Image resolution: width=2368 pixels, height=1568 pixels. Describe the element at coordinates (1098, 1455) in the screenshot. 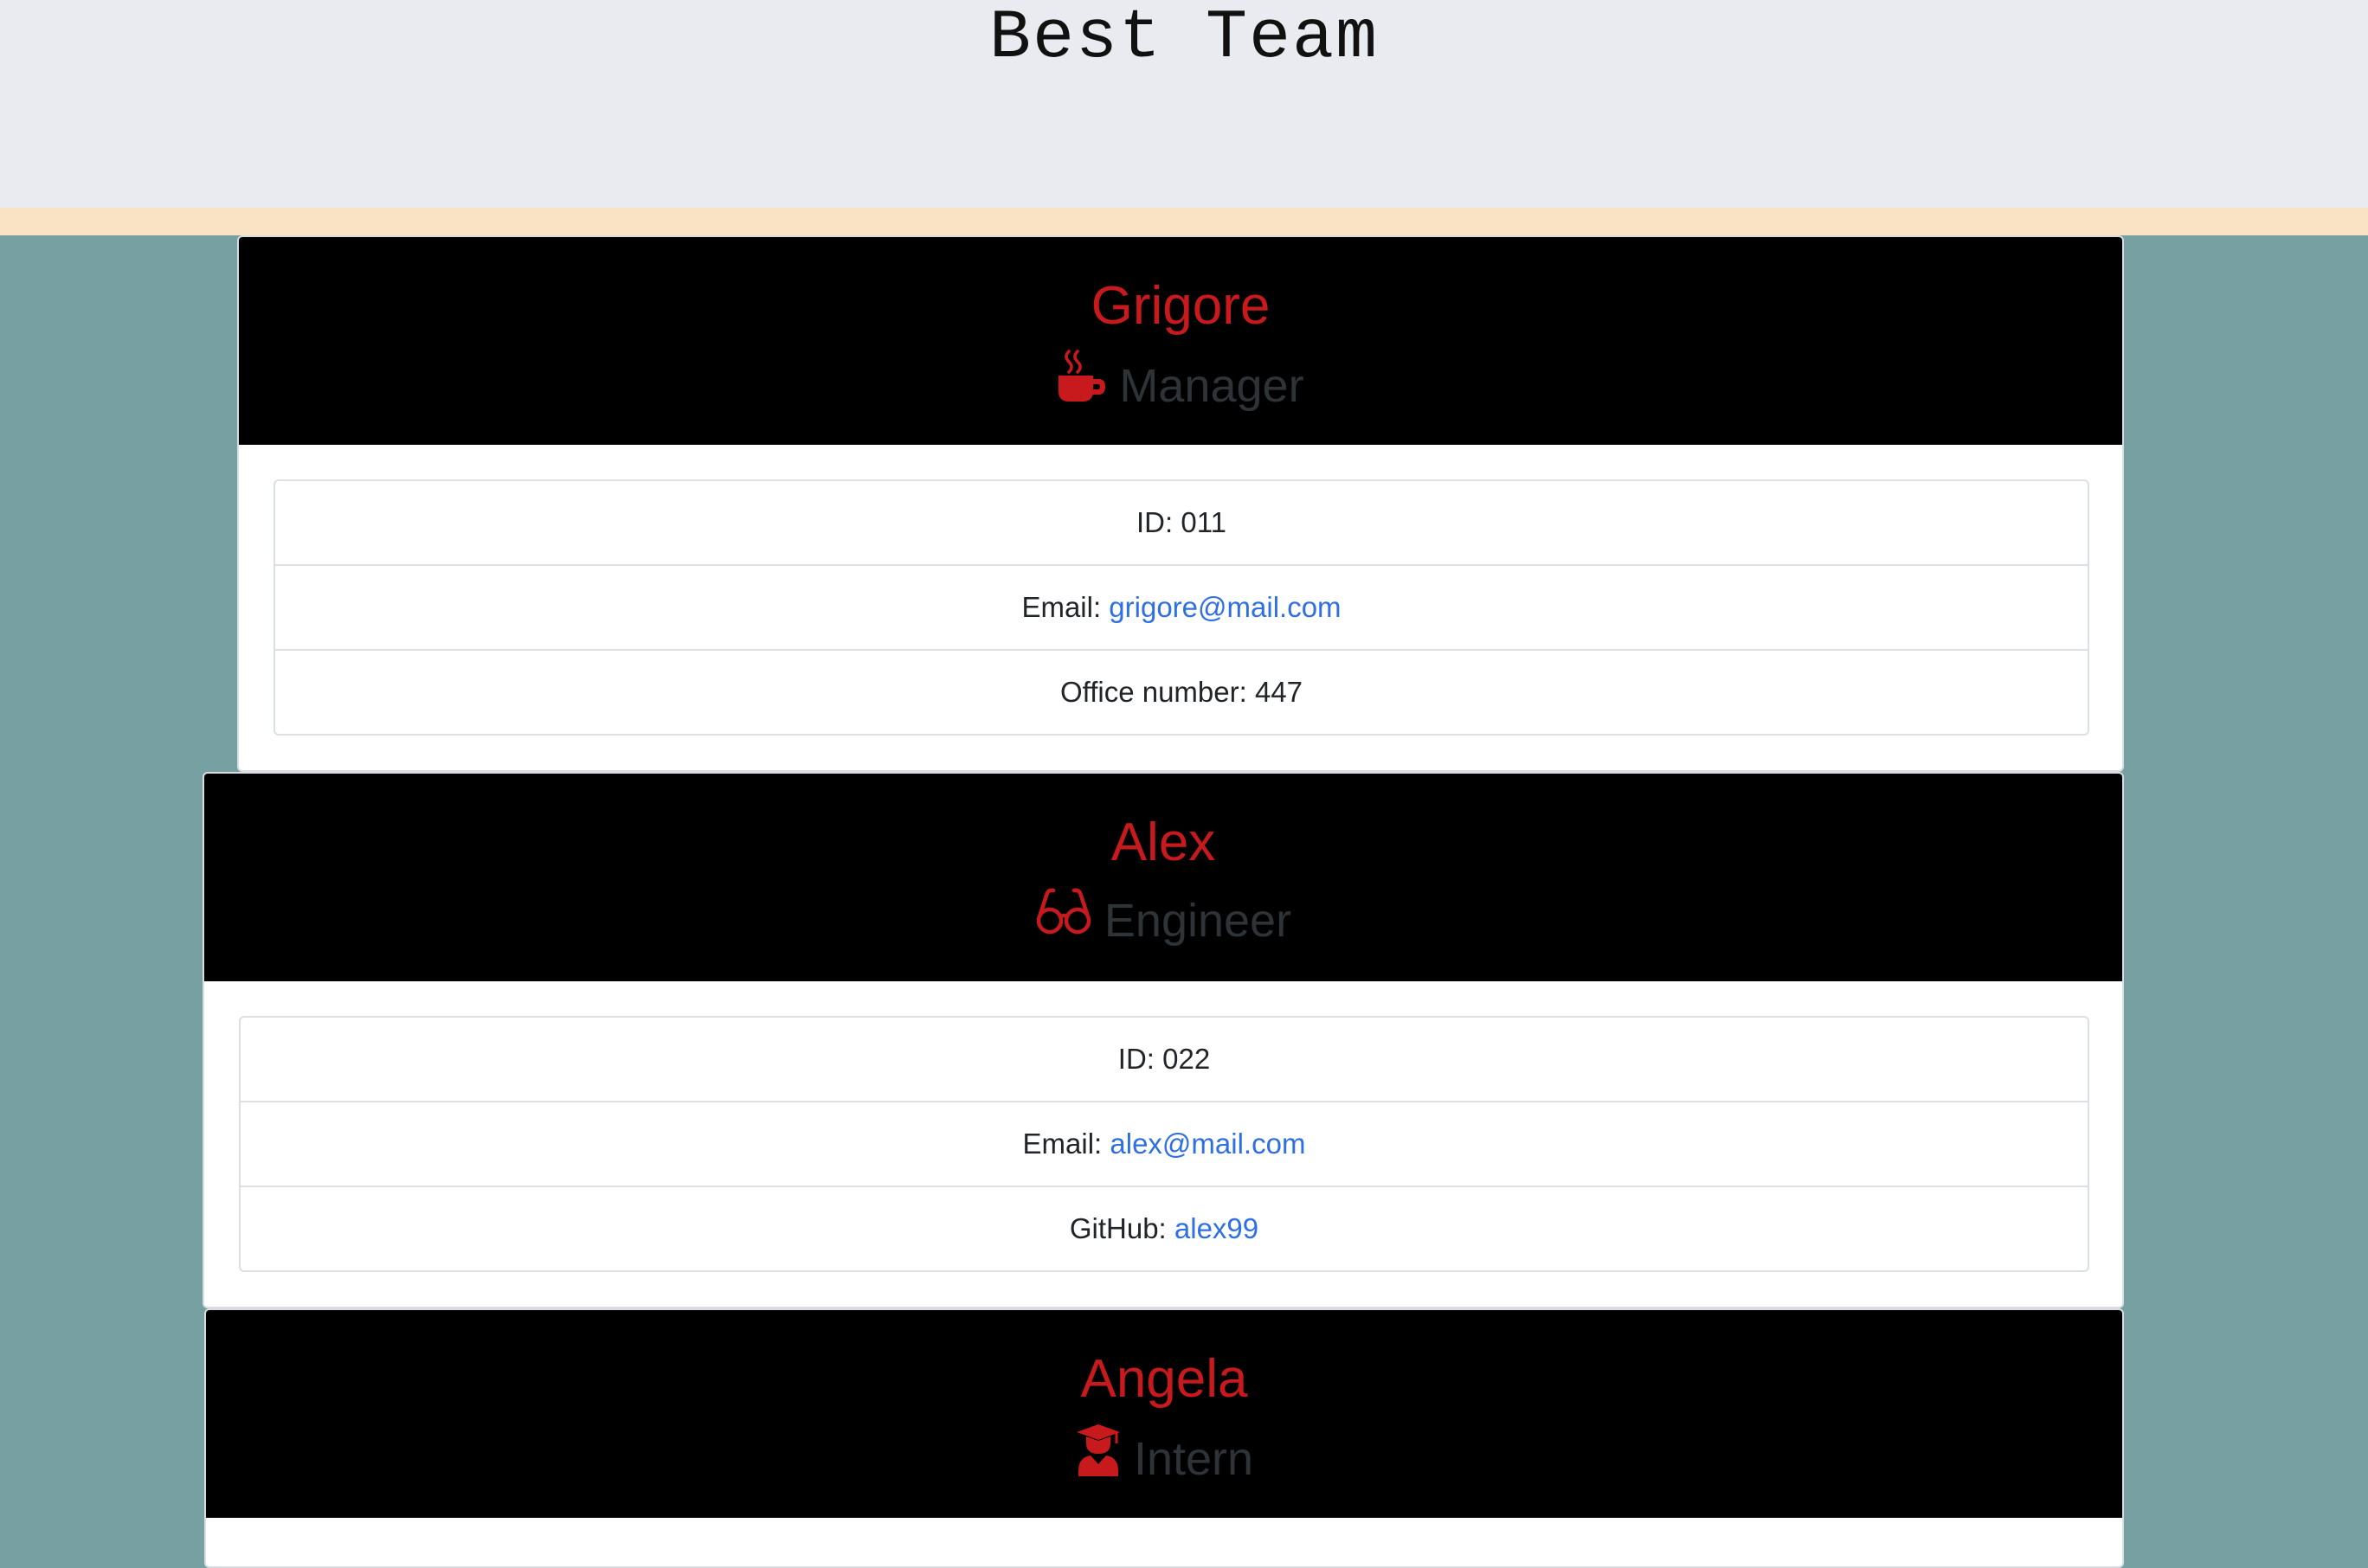

I see `graduate-user-icon` at that location.